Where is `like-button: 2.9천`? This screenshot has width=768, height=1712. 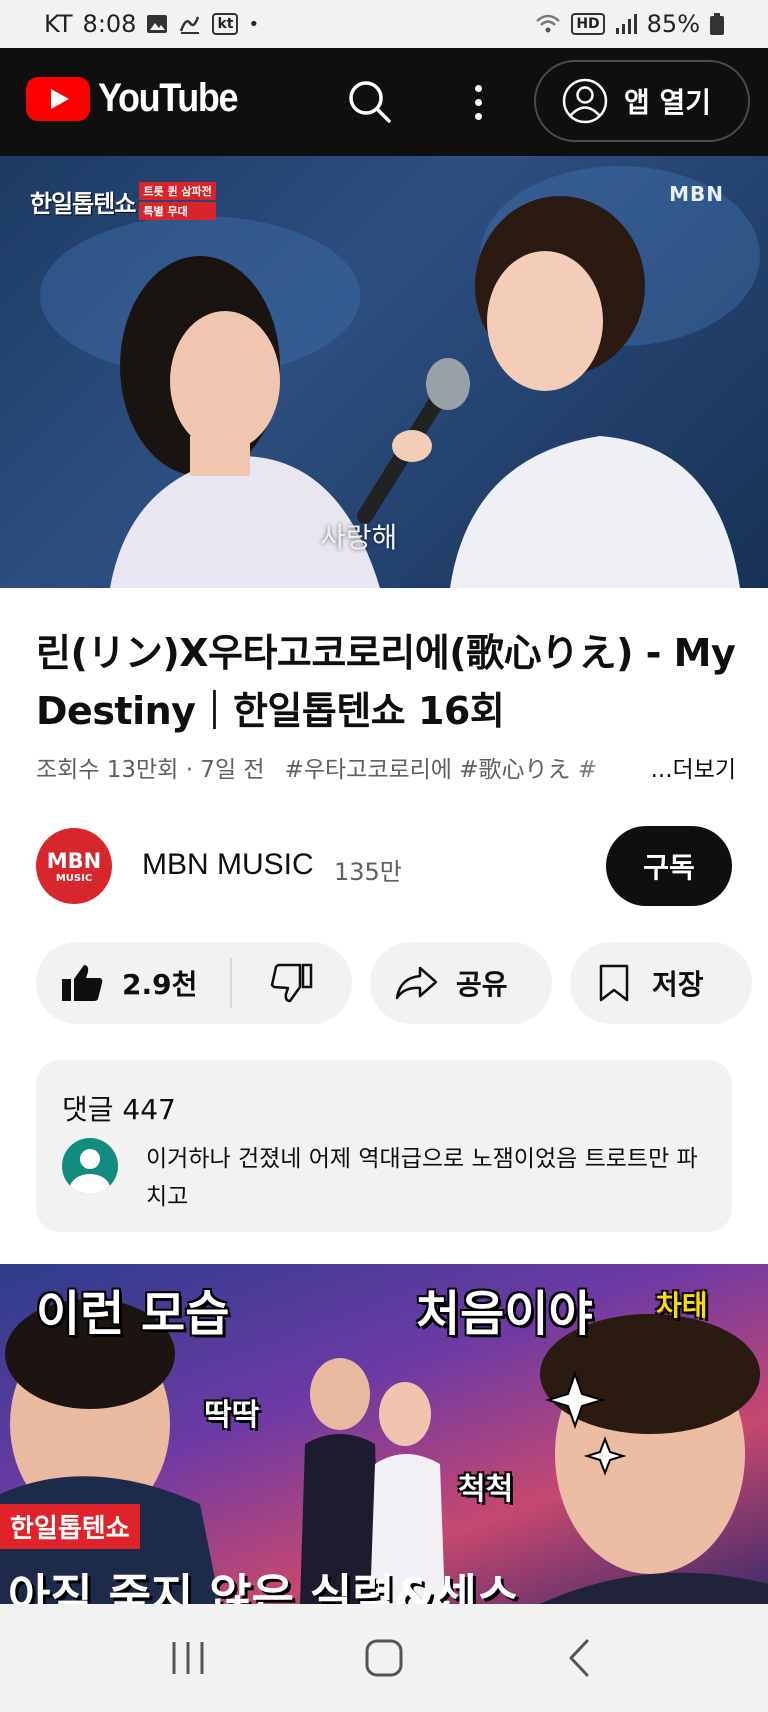 like-button: 2.9천 is located at coordinates (134, 983).